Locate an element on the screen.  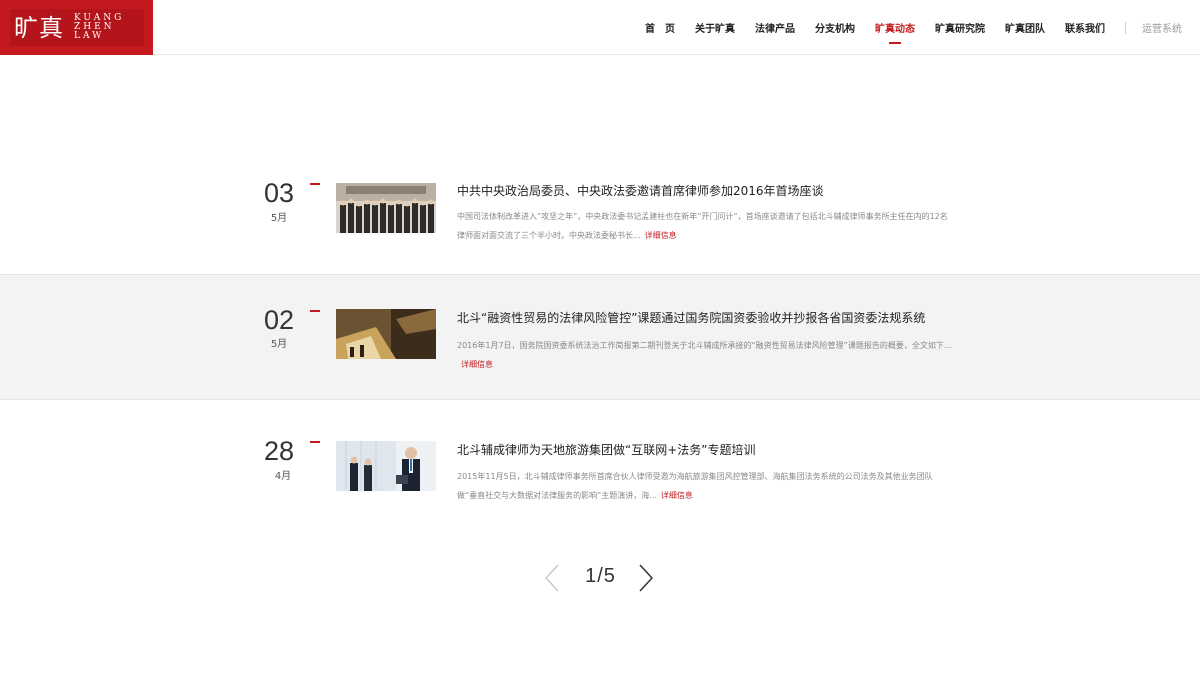
chevron-right-icon is located at coordinates (646, 578).